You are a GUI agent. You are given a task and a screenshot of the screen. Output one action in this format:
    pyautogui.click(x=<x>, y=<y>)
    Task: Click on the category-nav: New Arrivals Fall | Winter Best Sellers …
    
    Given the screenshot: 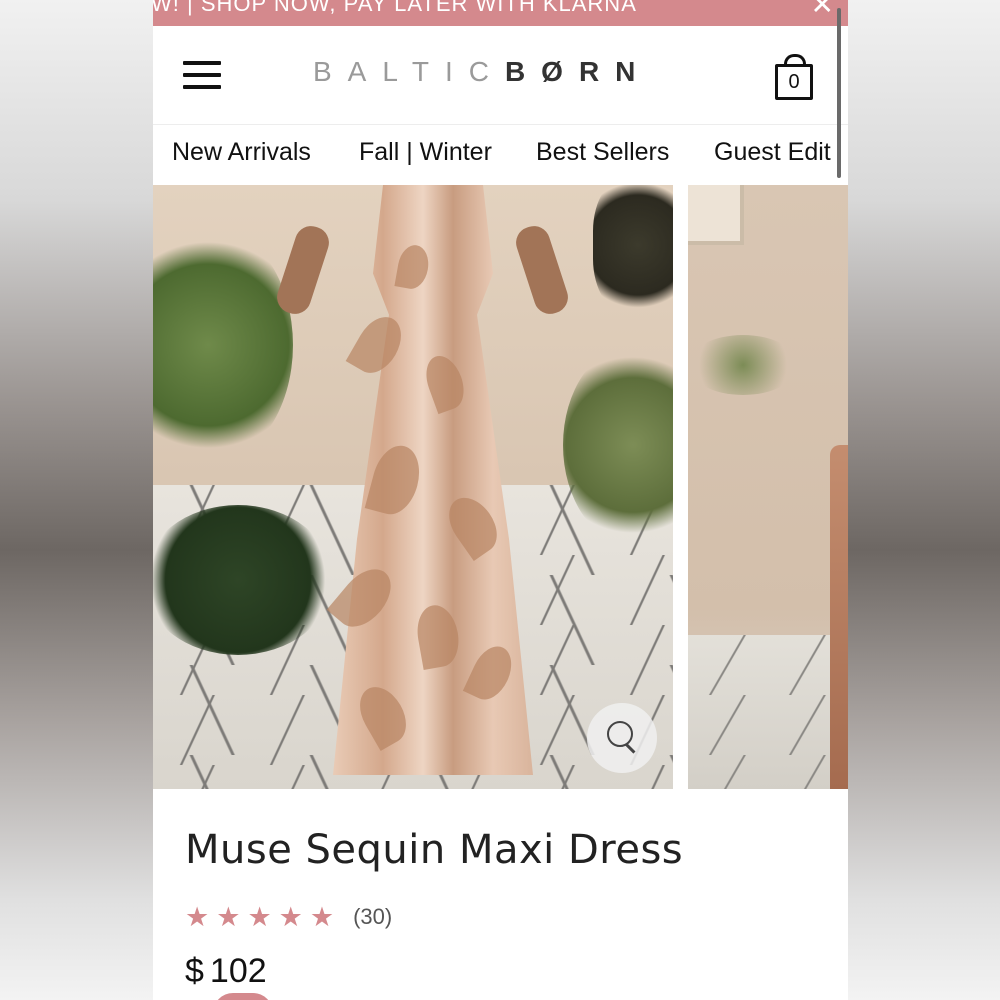 What is the action you would take?
    pyautogui.click(x=500, y=155)
    